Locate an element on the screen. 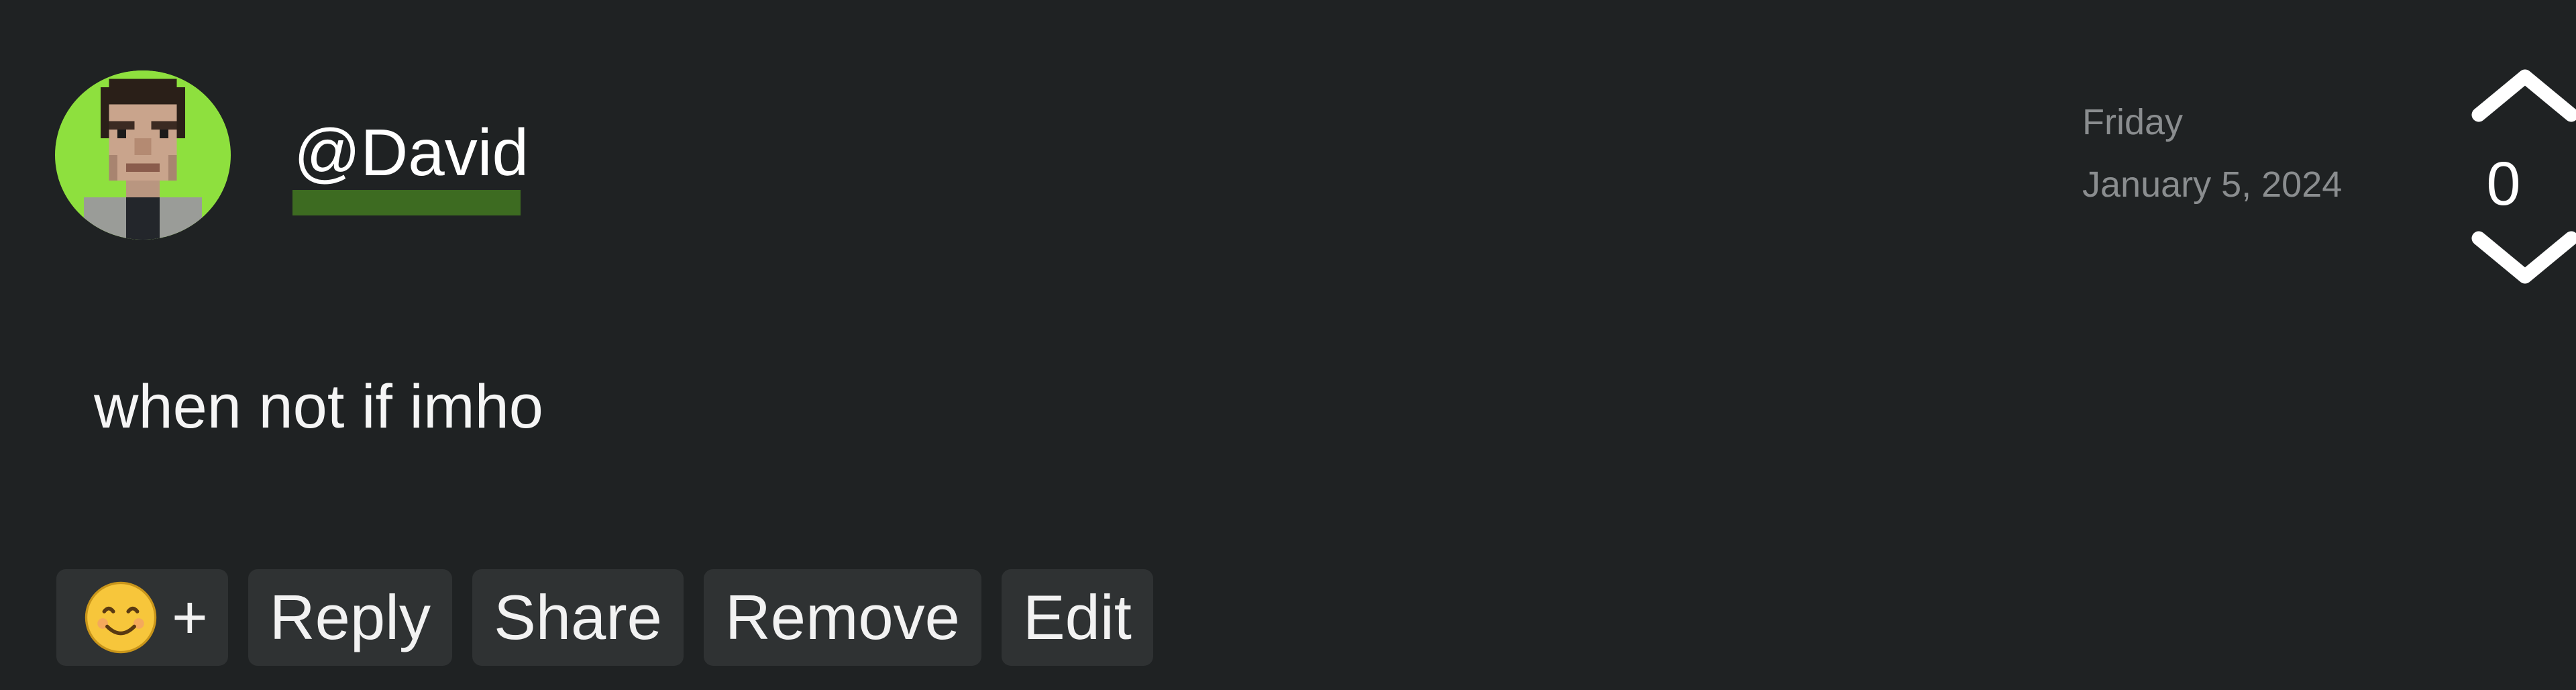 Image resolution: width=2576 pixels, height=690 pixels. avatar is located at coordinates (143, 155).